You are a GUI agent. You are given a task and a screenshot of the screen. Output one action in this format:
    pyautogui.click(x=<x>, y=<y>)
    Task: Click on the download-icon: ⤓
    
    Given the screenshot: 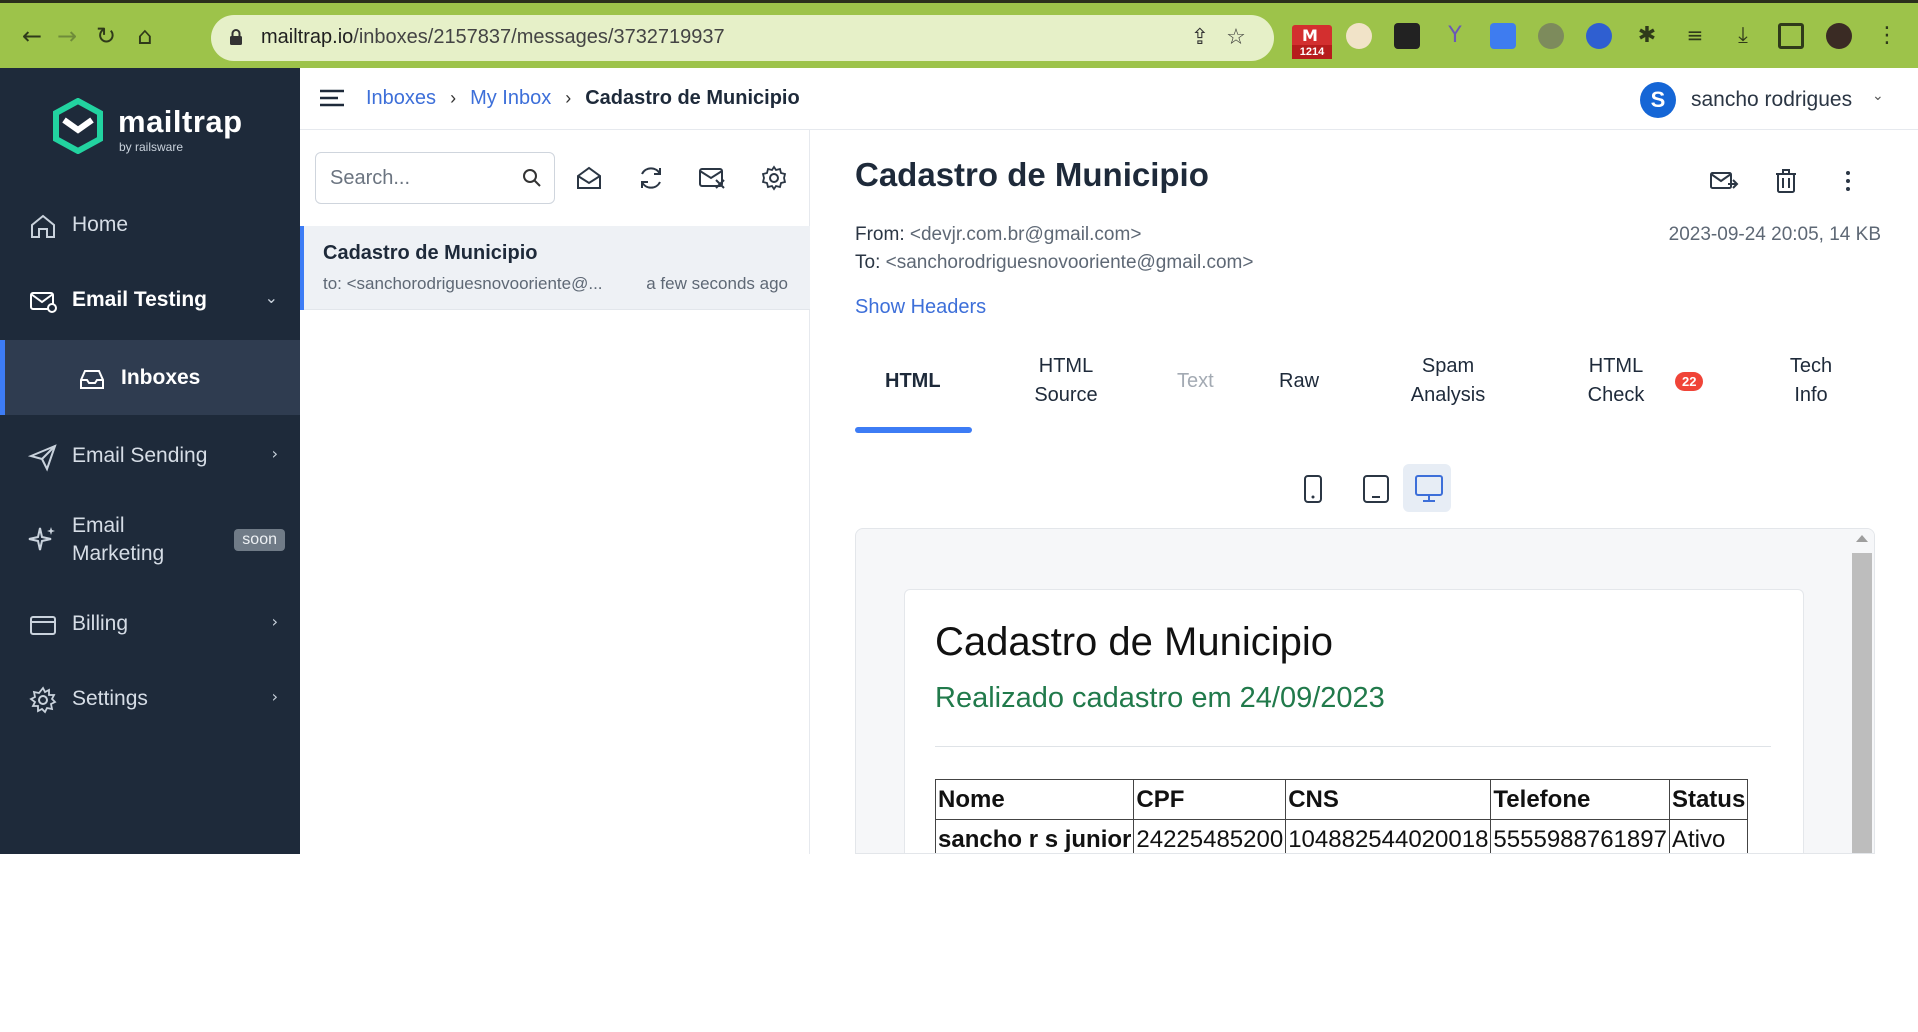 What is the action you would take?
    pyautogui.click(x=1743, y=36)
    